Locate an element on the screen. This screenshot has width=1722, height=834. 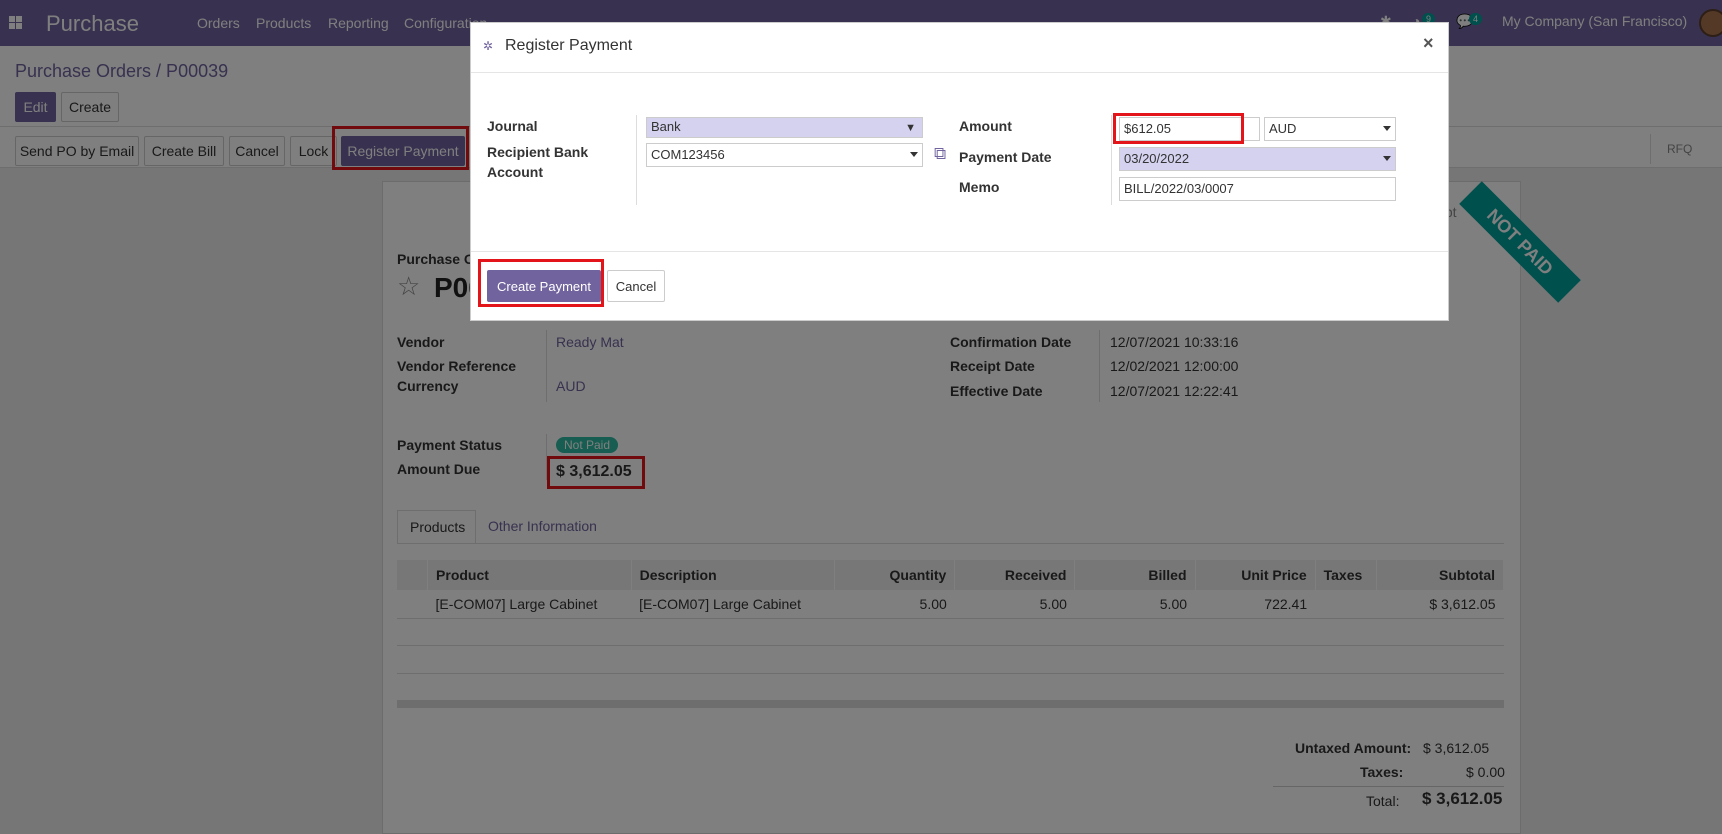
highlight-amount-input is located at coordinates (1178, 128).